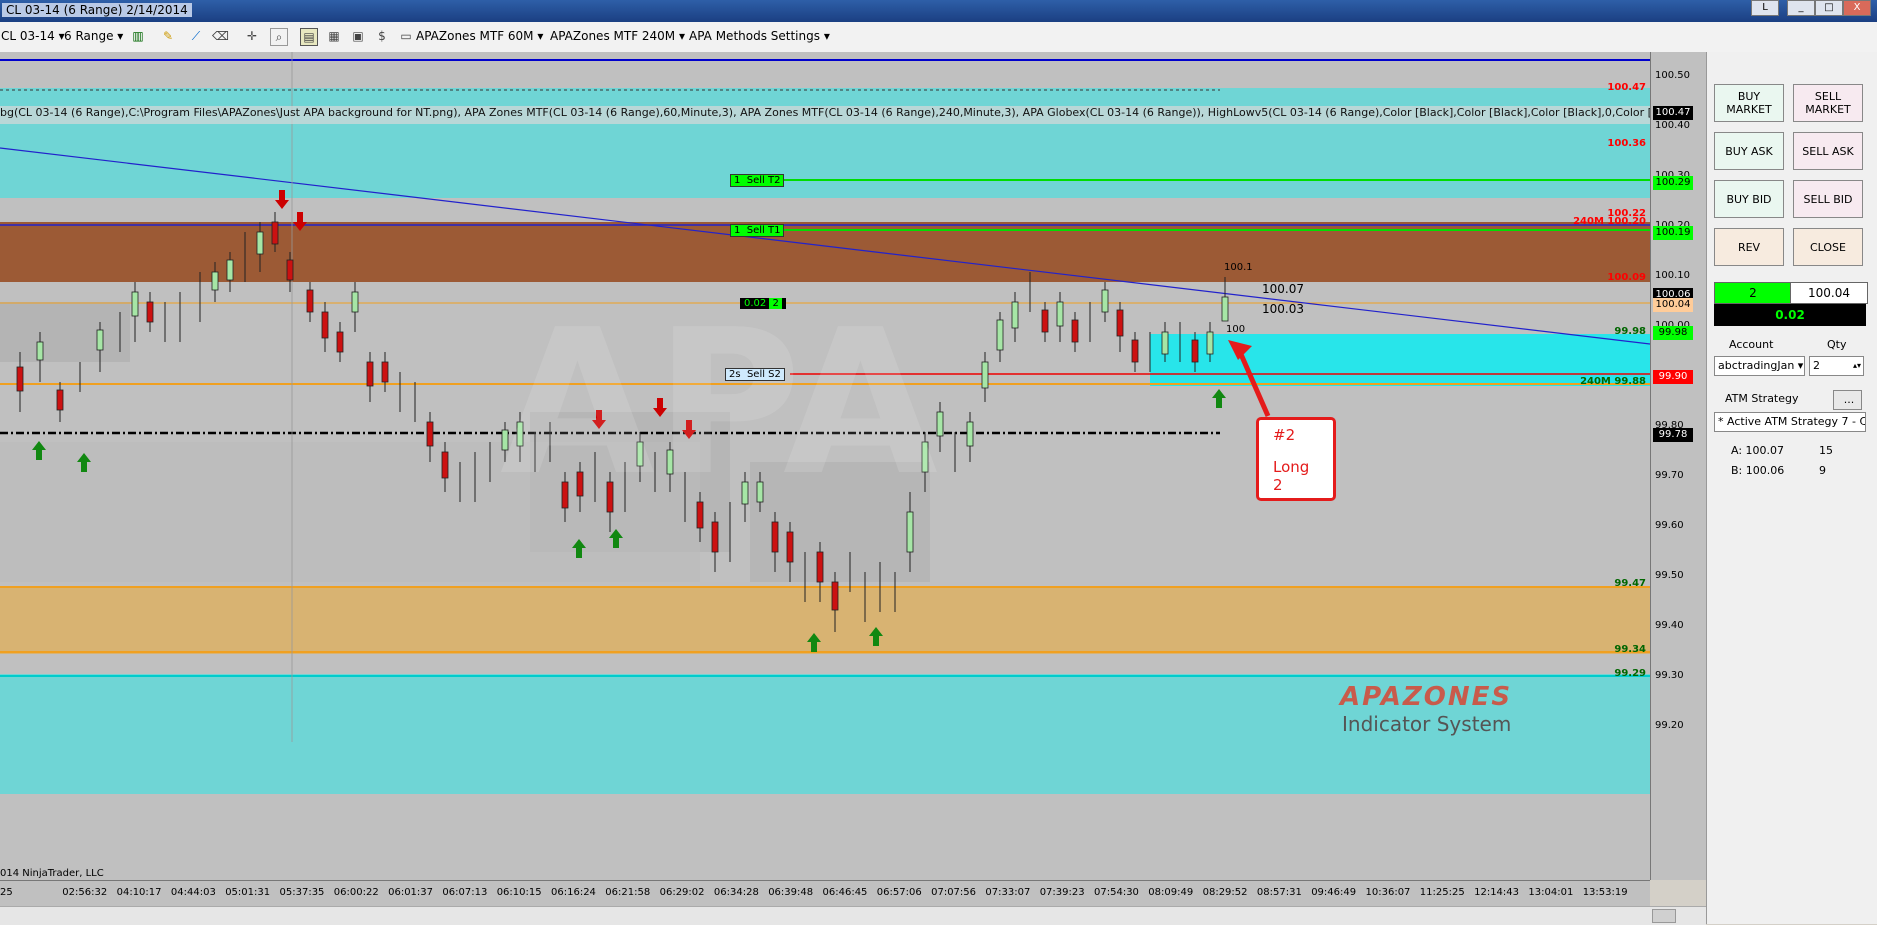 Image resolution: width=1877 pixels, height=925 pixels. What do you see at coordinates (1829, 8) in the screenshot?
I see `maximize-button: □` at bounding box center [1829, 8].